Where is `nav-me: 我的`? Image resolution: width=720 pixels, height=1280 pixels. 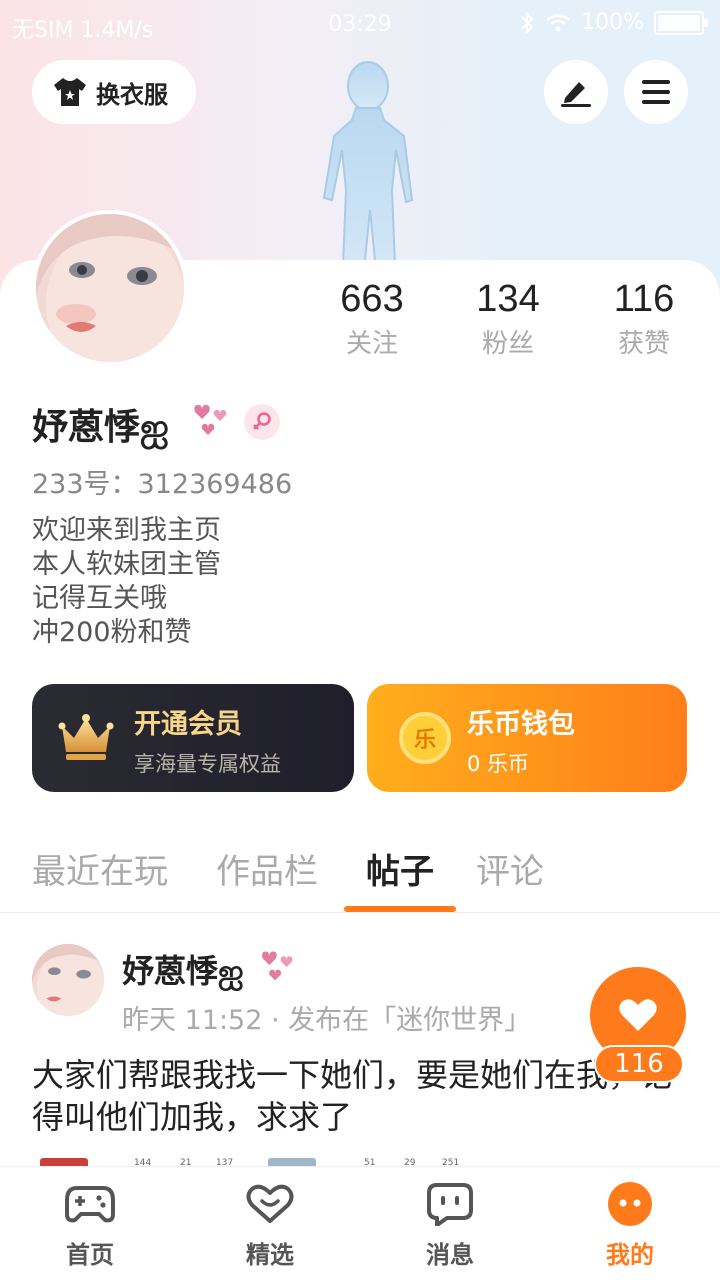 nav-me: 我的 is located at coordinates (630, 1225).